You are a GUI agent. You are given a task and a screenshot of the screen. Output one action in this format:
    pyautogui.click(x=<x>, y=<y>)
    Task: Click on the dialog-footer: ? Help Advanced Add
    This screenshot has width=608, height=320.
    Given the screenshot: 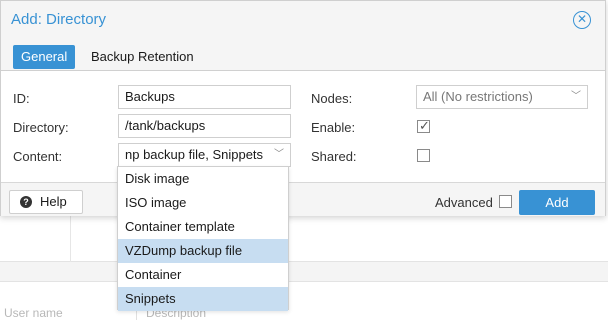 What is the action you would take?
    pyautogui.click(x=303, y=199)
    